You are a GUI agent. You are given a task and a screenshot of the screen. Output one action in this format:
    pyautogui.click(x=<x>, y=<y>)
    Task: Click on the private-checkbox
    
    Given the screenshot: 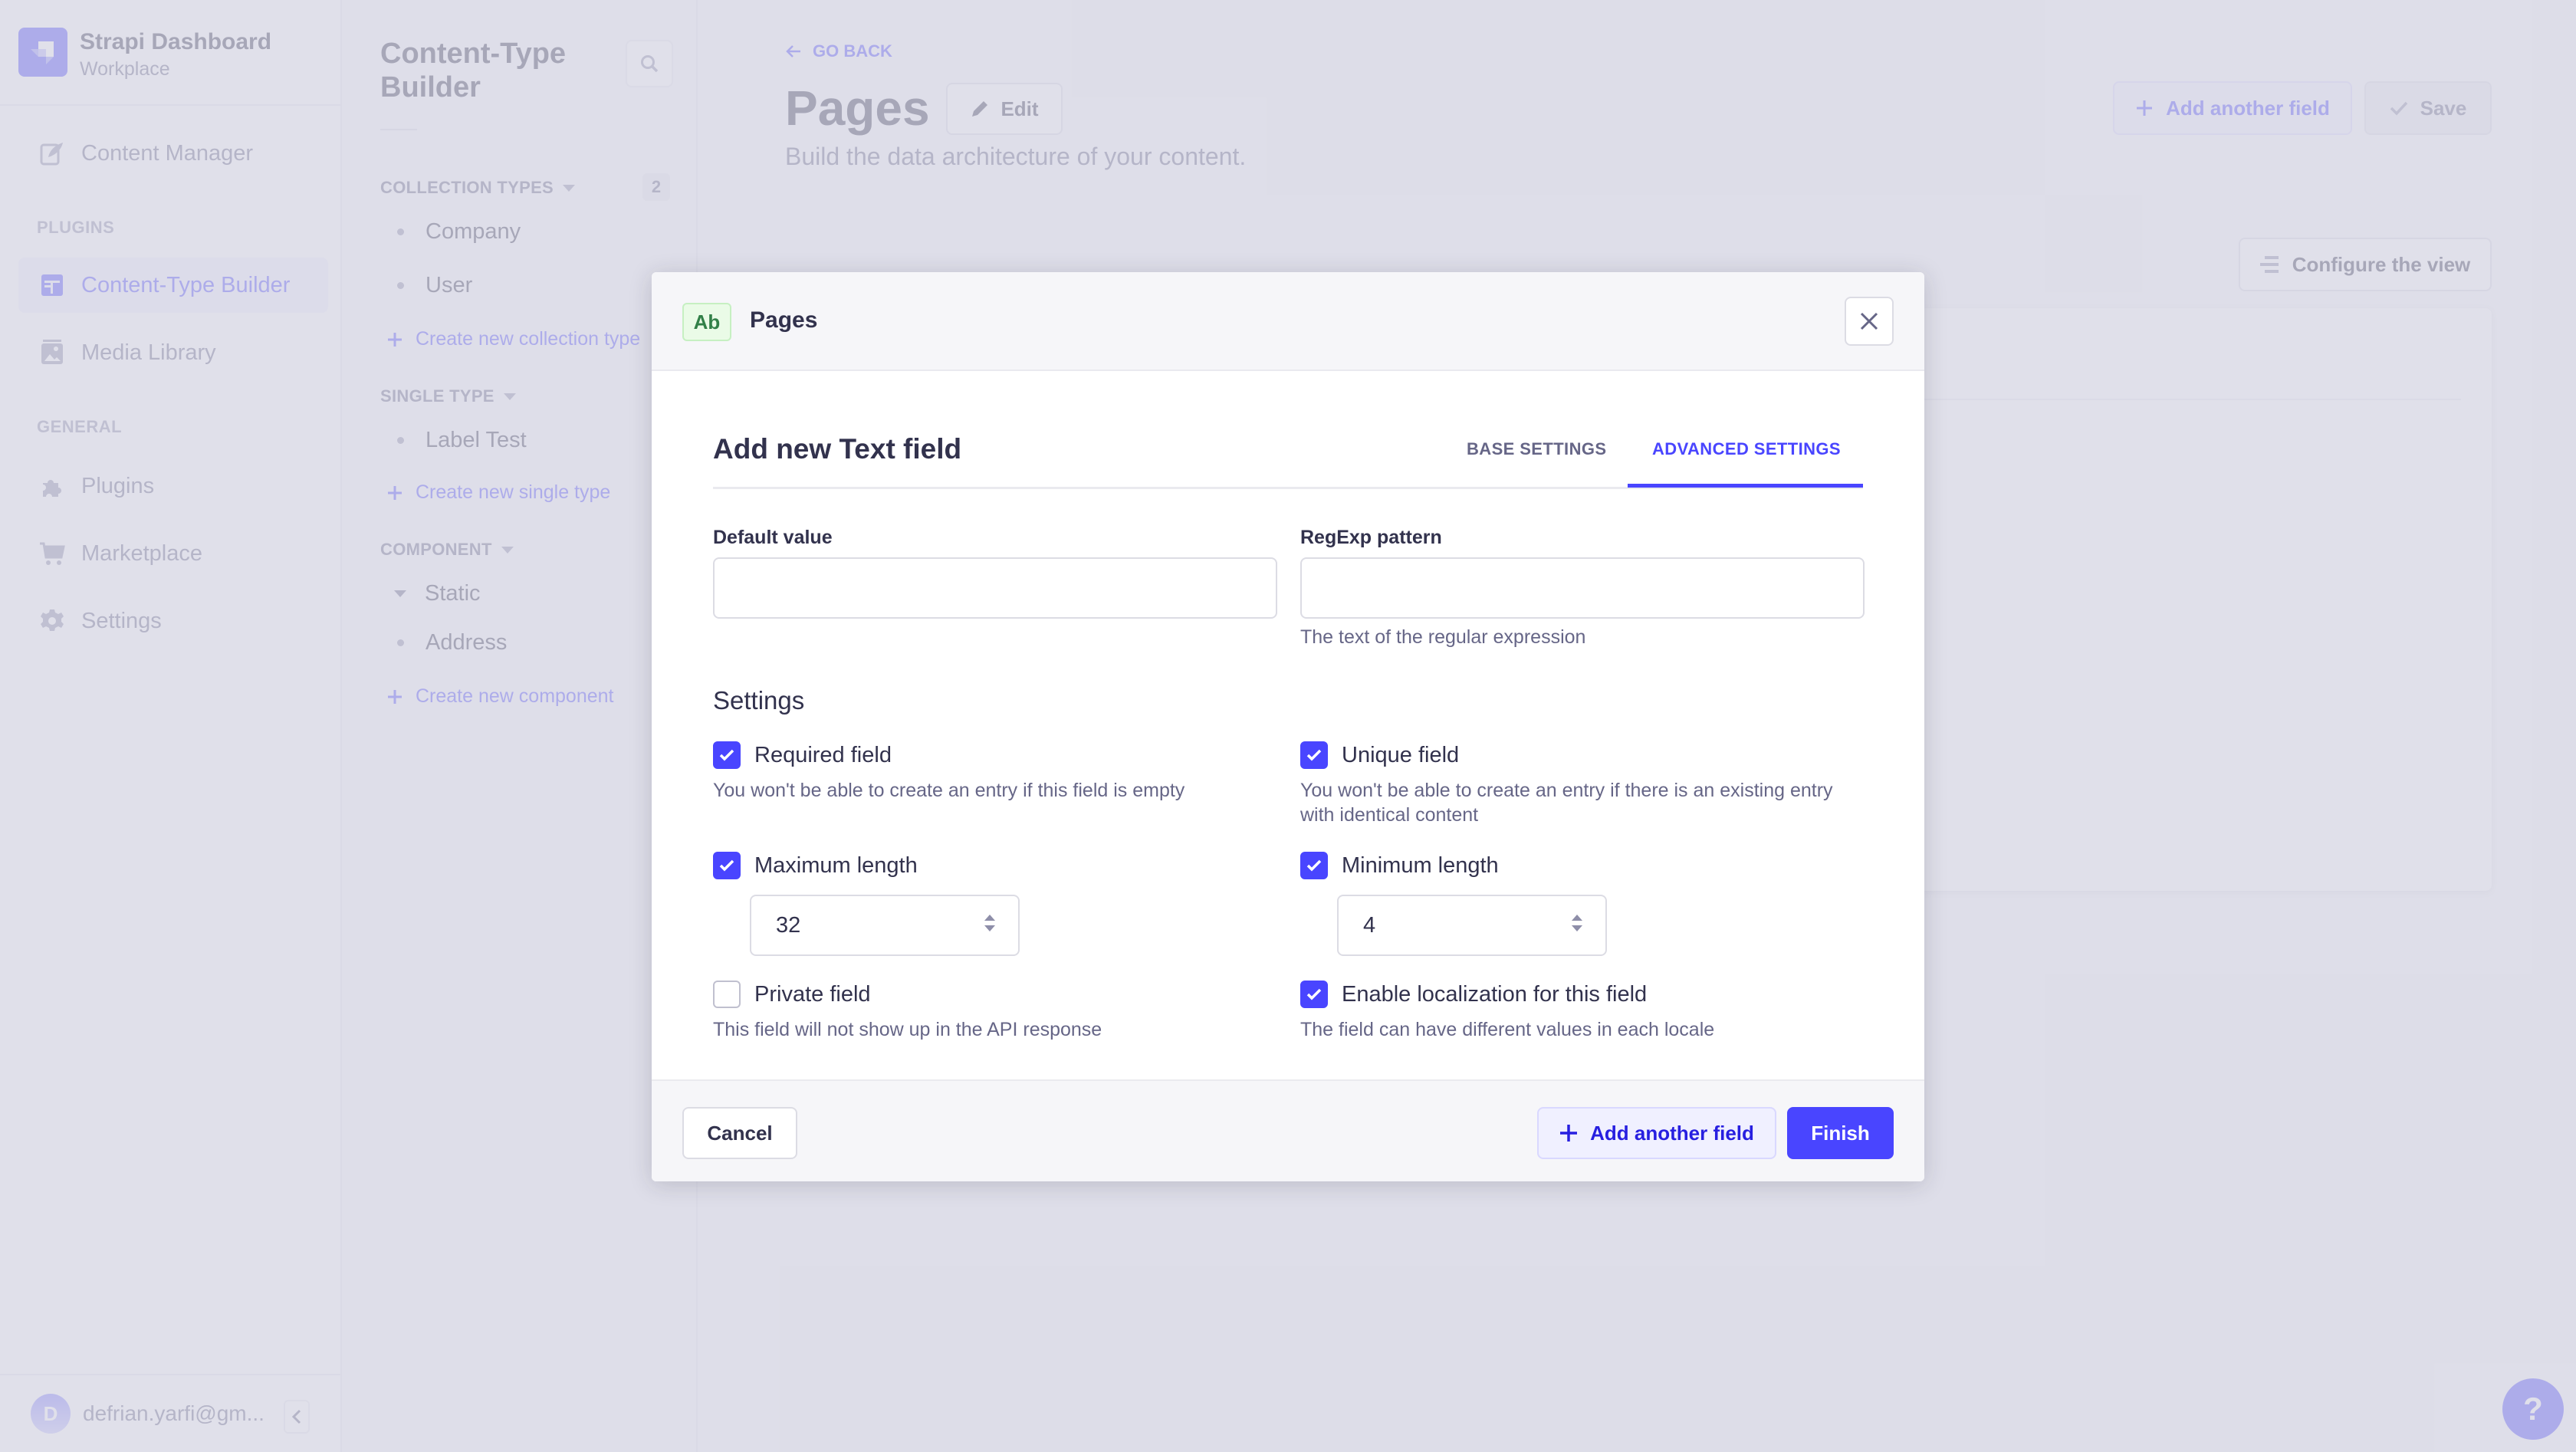 What is the action you would take?
    pyautogui.click(x=727, y=994)
    